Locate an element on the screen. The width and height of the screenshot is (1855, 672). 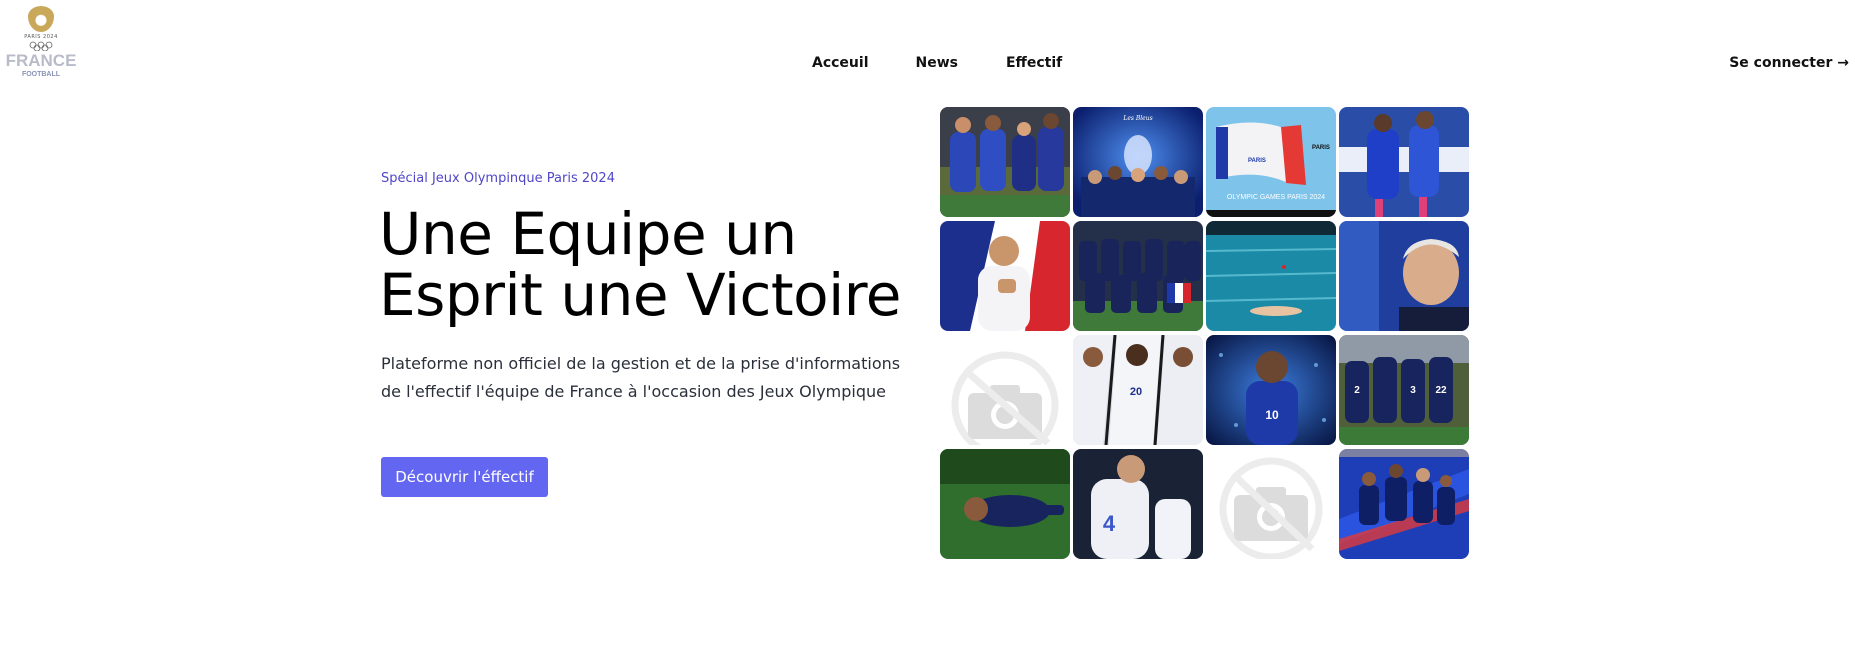
jersey-number: 22 is located at coordinates (1441, 390).